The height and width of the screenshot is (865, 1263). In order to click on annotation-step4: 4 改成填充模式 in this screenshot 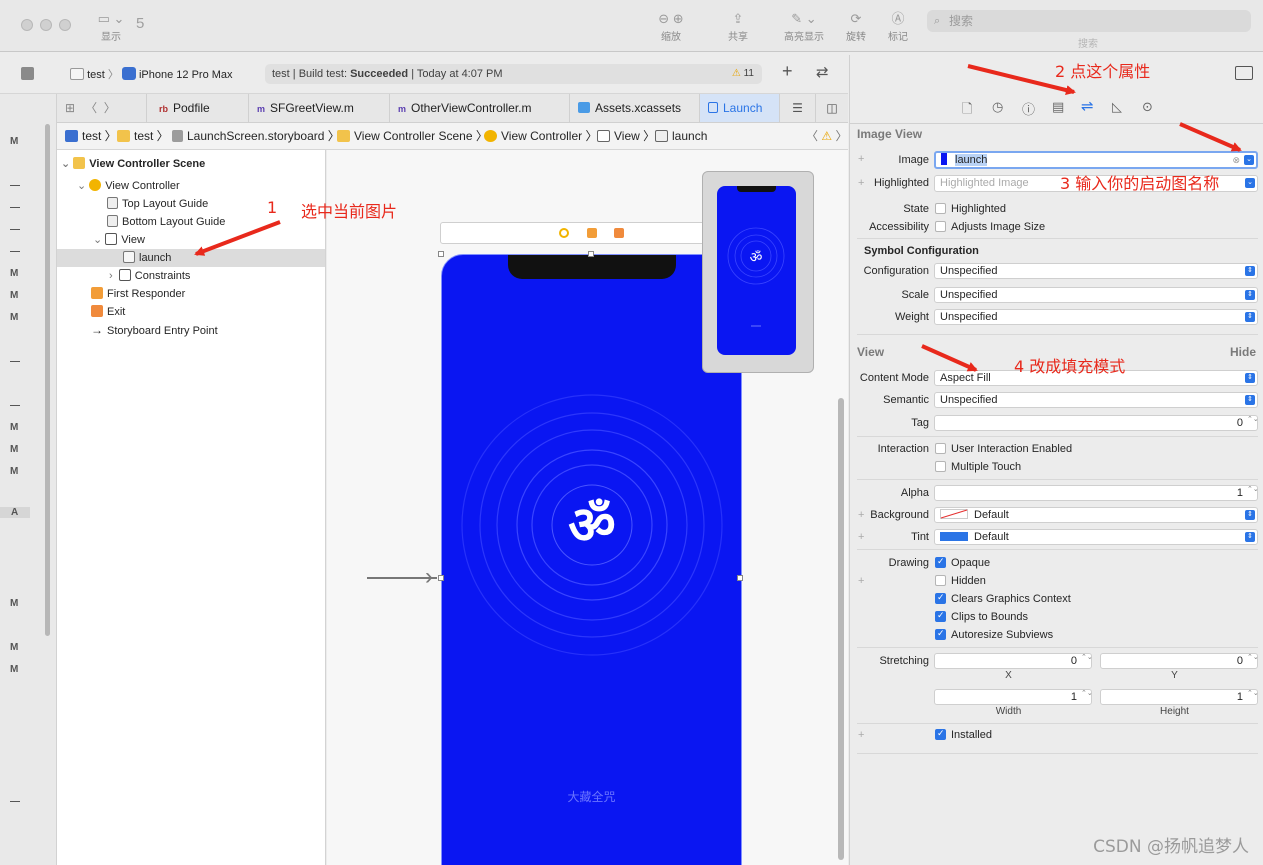, I will do `click(1070, 366)`.